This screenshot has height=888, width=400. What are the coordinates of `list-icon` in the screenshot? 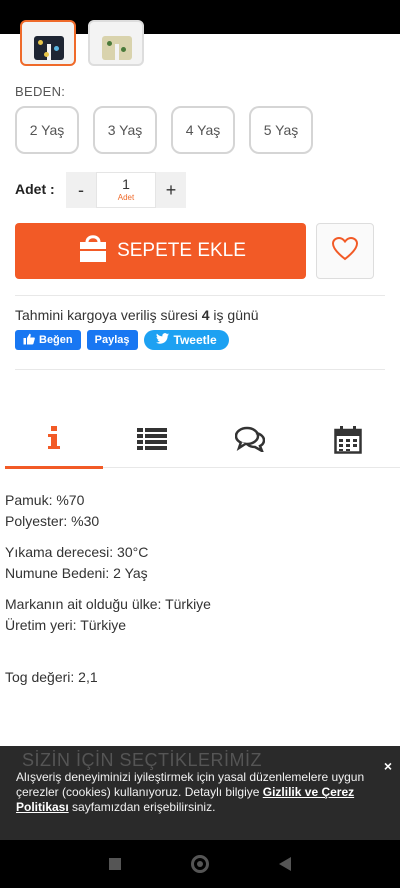 It's located at (152, 440).